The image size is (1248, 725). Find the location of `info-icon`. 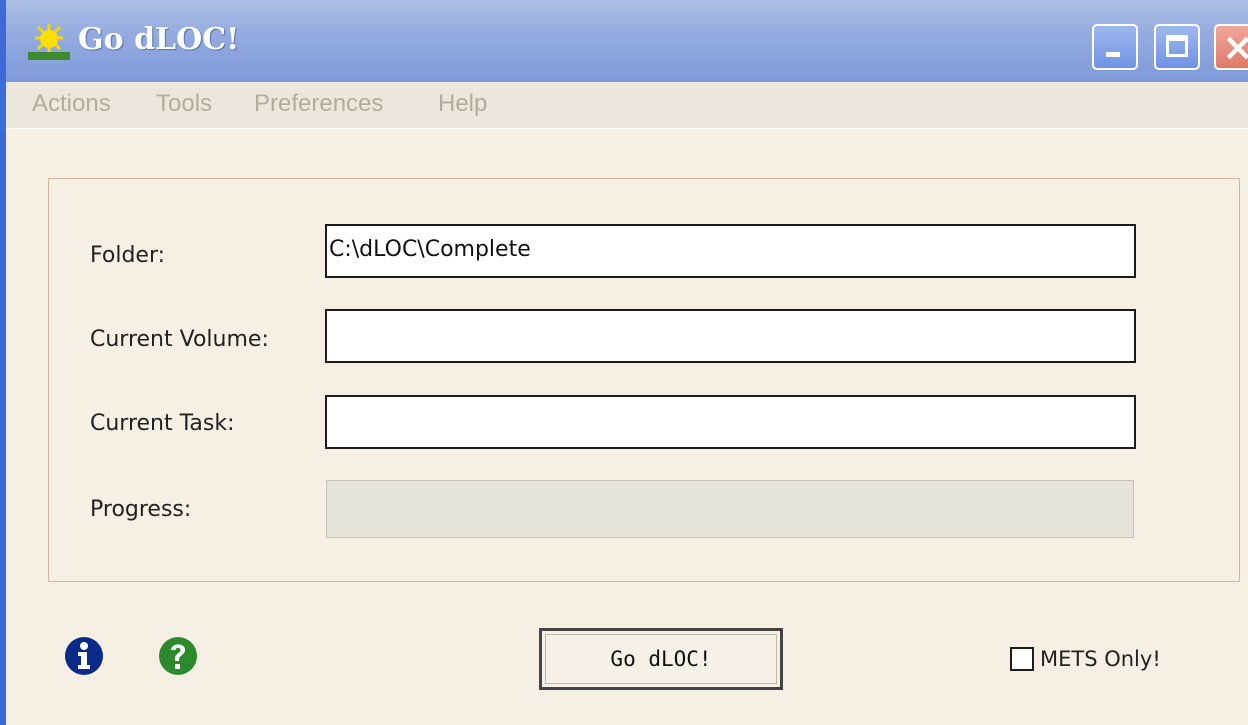

info-icon is located at coordinates (84, 656).